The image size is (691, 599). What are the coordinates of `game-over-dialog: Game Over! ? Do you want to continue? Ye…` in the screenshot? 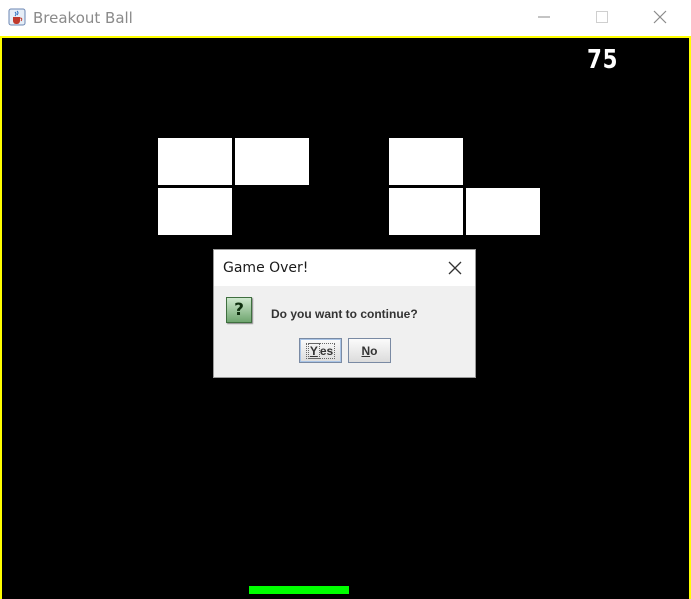 It's located at (344, 313).